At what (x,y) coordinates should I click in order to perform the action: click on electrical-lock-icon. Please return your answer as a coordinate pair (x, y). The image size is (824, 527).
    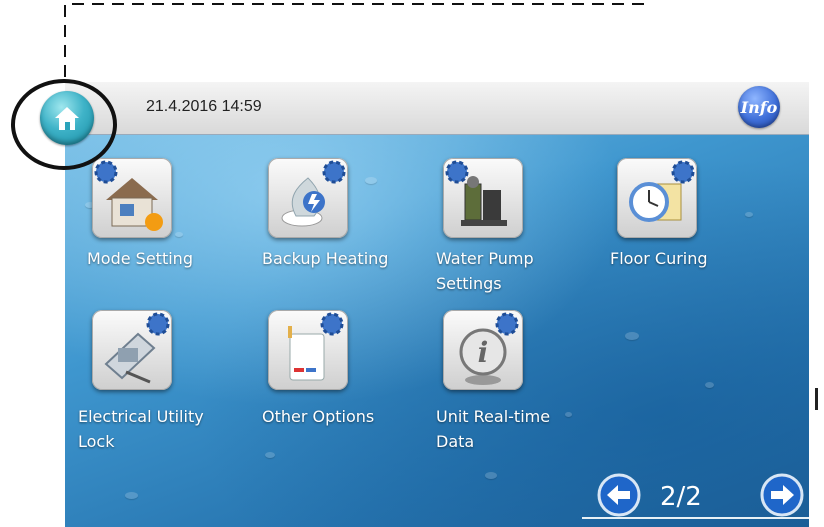
    Looking at the image, I should click on (132, 350).